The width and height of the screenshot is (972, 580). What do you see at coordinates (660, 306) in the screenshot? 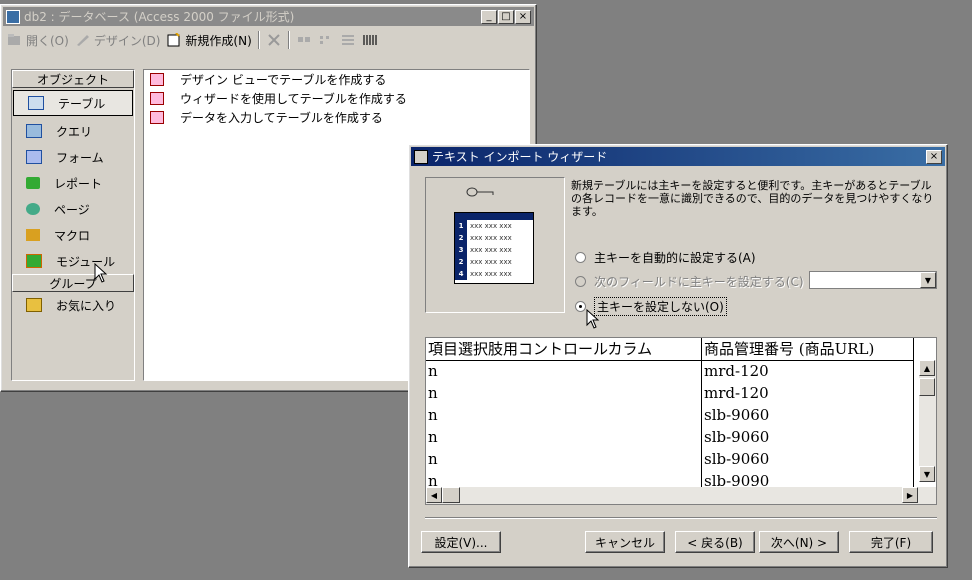
I see `option-label: 主キーを設定しない(O)` at bounding box center [660, 306].